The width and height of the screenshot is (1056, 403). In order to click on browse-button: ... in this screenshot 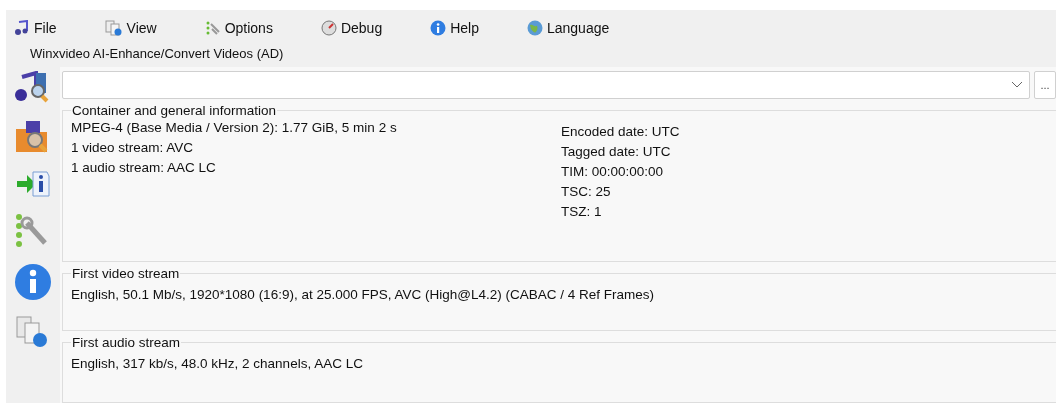, I will do `click(1045, 85)`.